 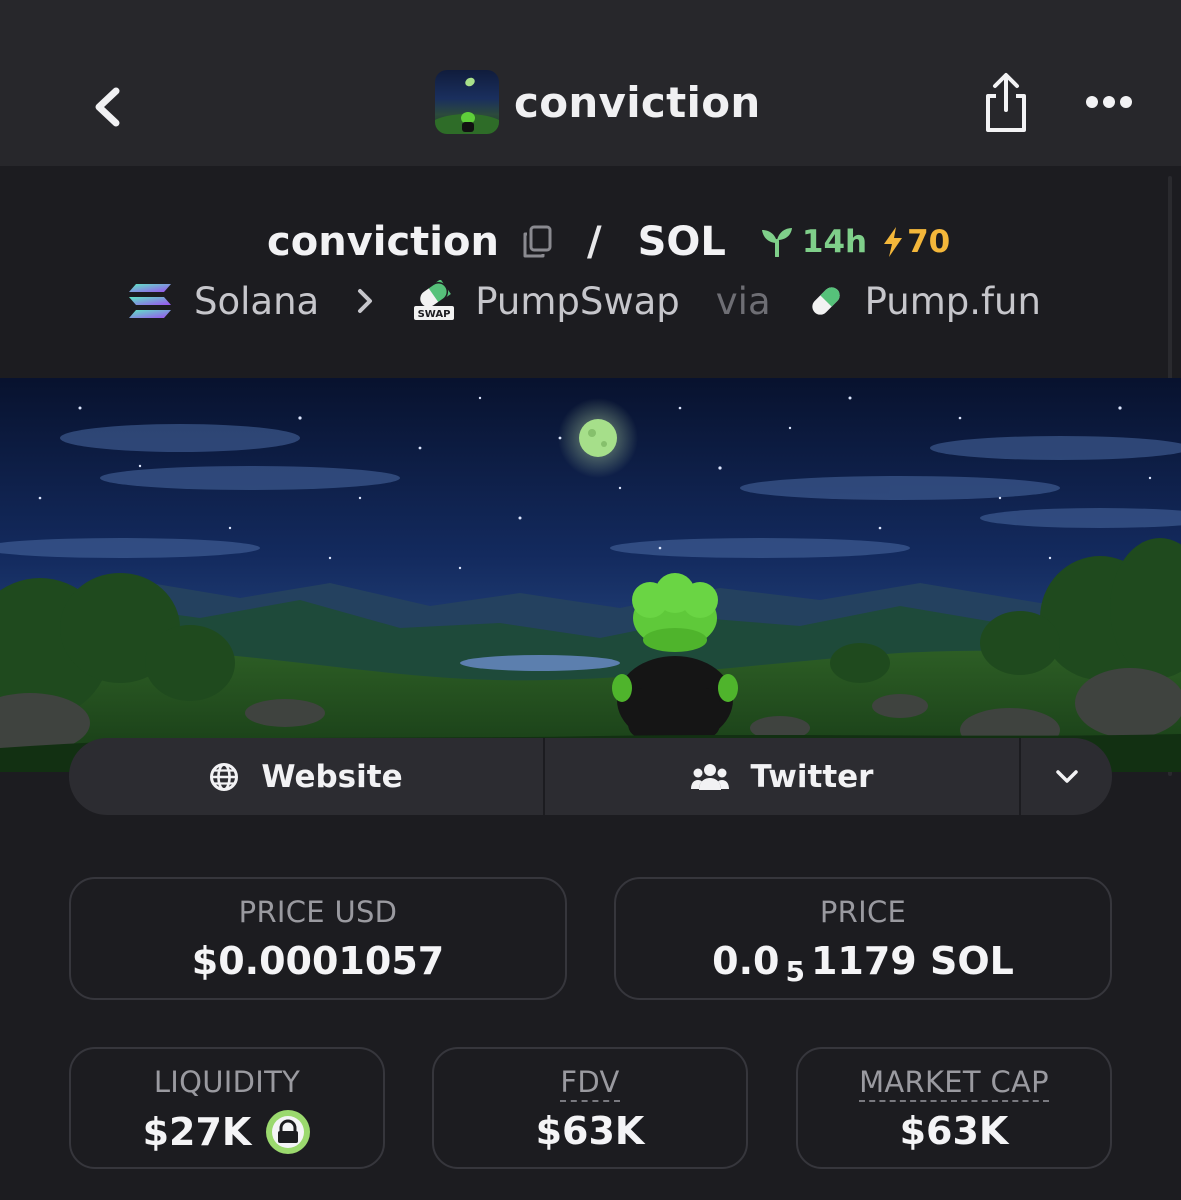 I want to click on chain-dex-row: Solana SWAP PumpSwap via Pump.fun, so click(x=584, y=301).